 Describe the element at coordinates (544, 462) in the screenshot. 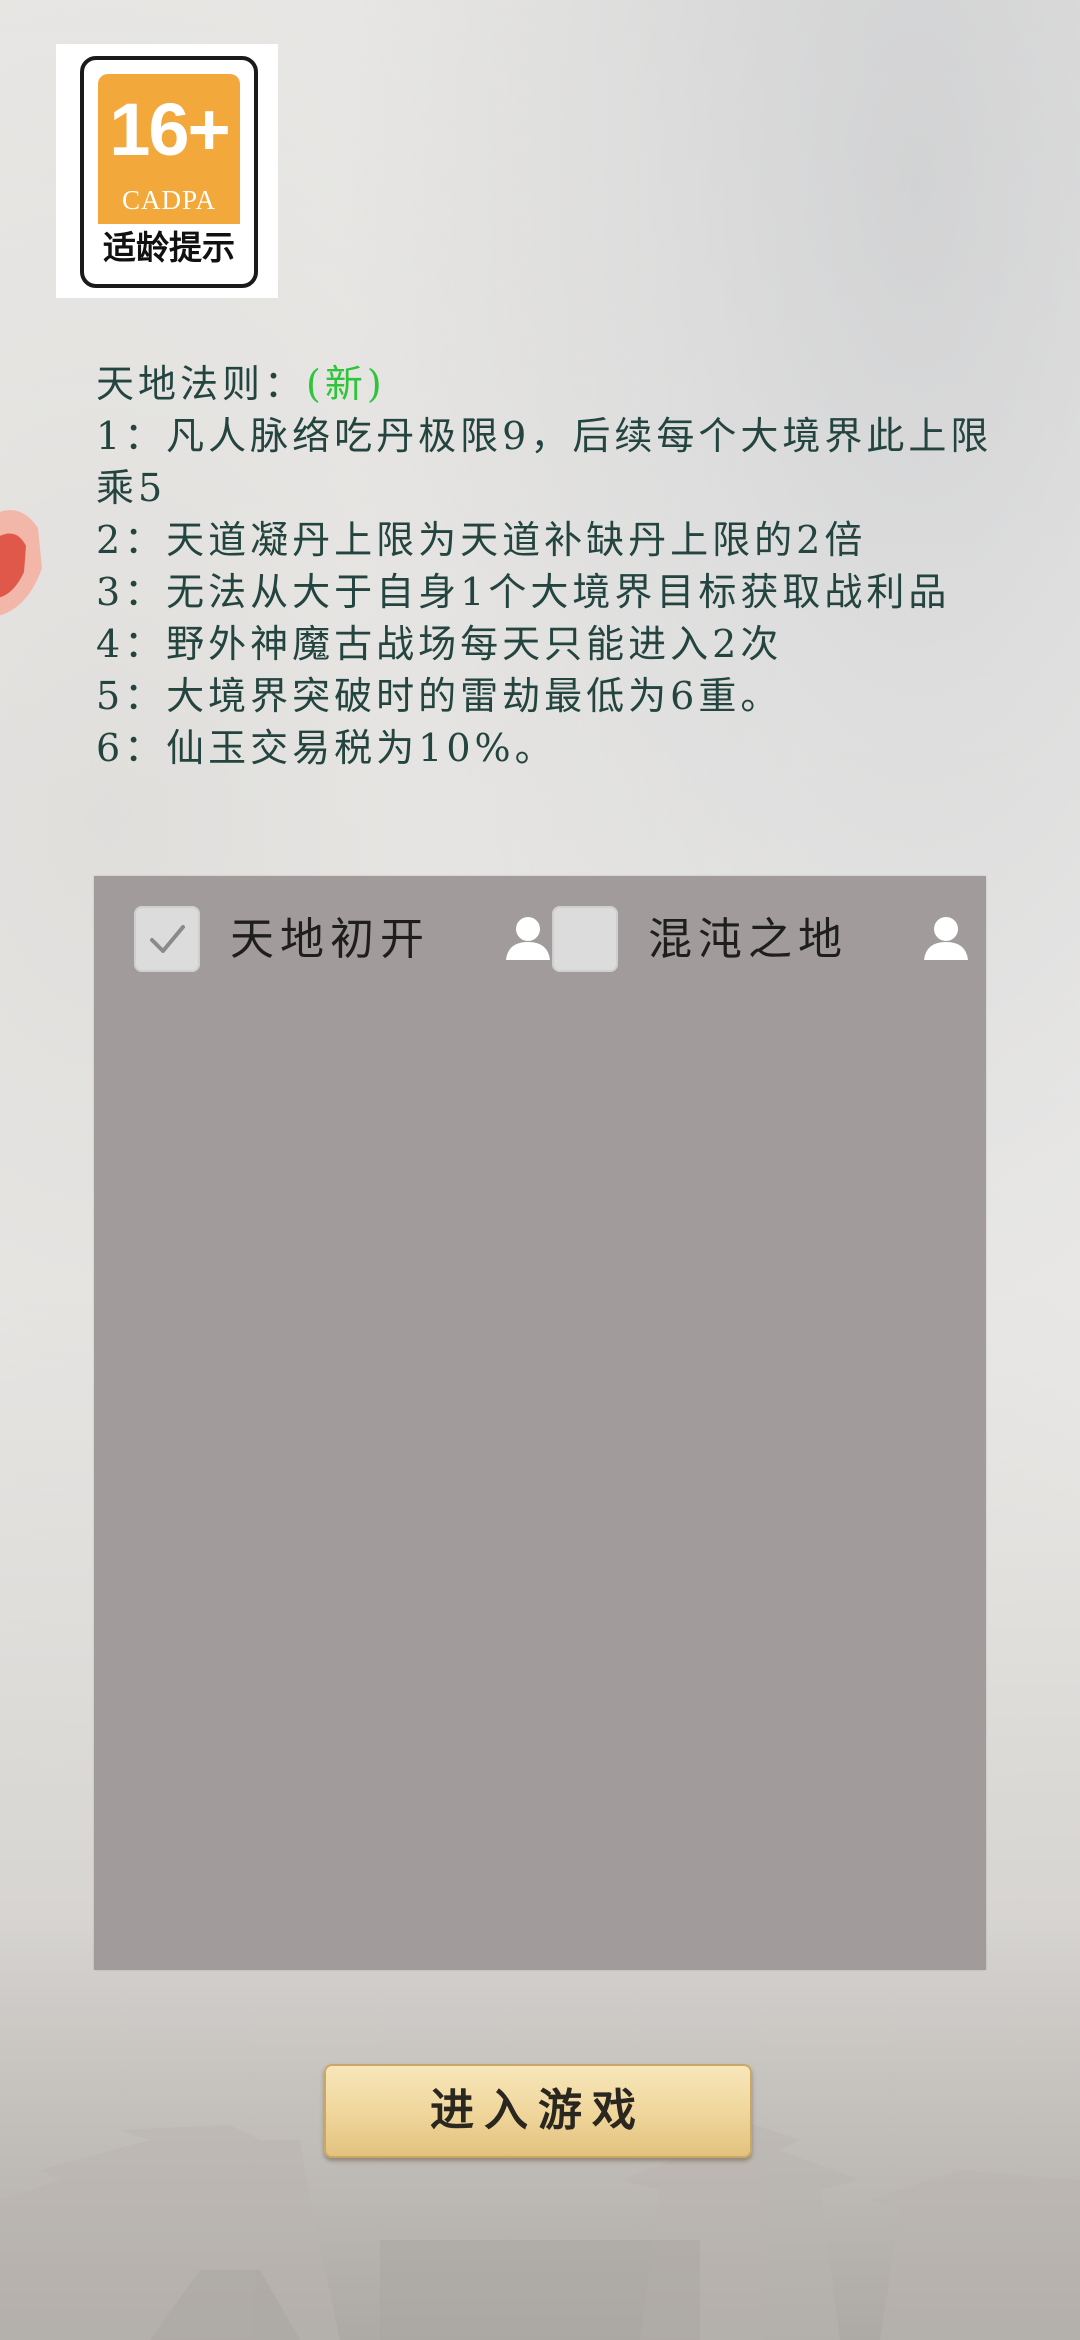

I see `rule-line-1: 1：凡人脉络吃丹极限9，后续每个大境界此上限乘5` at that location.